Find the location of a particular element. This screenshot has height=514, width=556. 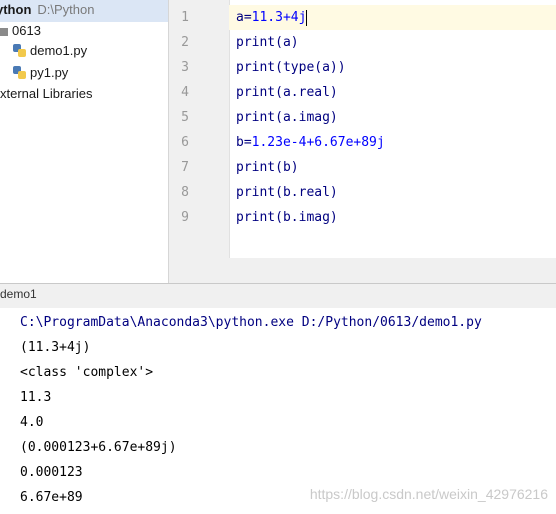

run-tool-bar: demo1 is located at coordinates (278, 296).